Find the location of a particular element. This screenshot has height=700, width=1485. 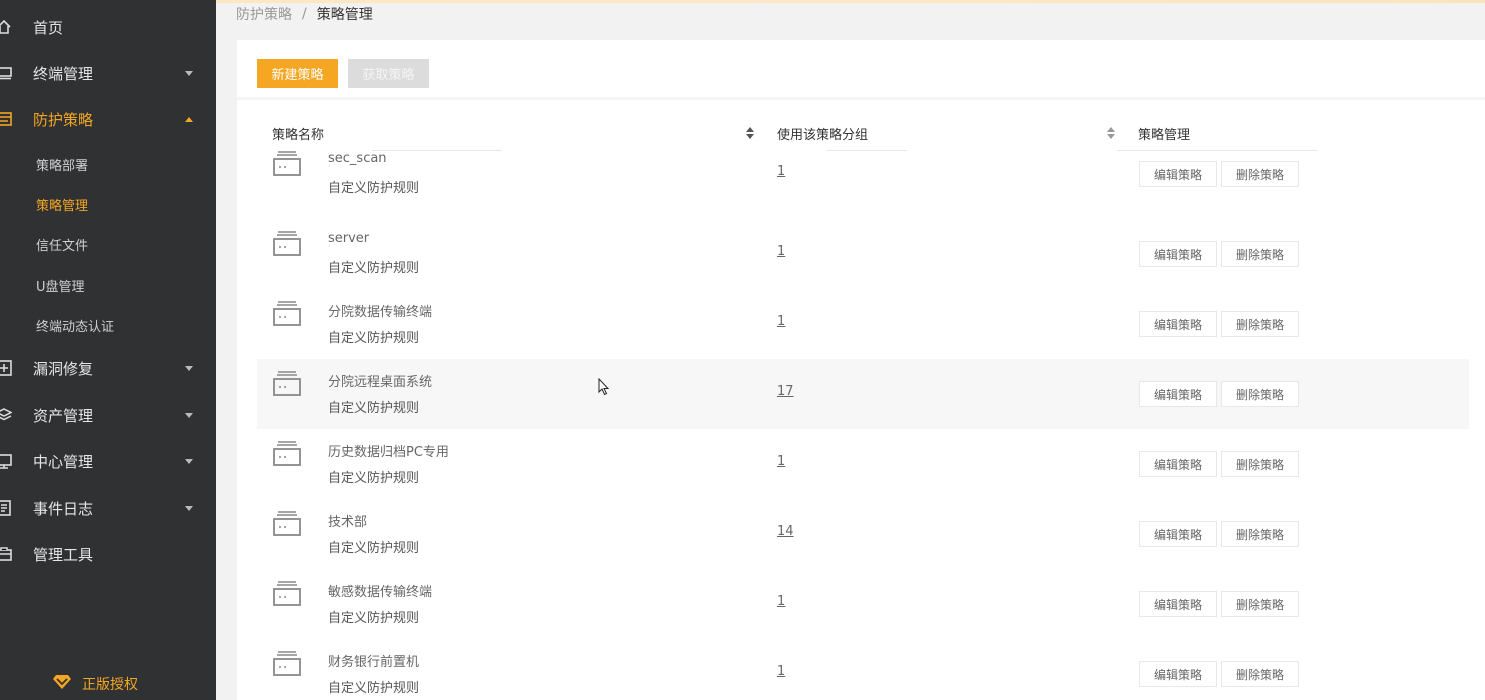

sidebar-item-label: 漏洞修复 is located at coordinates (63, 368).